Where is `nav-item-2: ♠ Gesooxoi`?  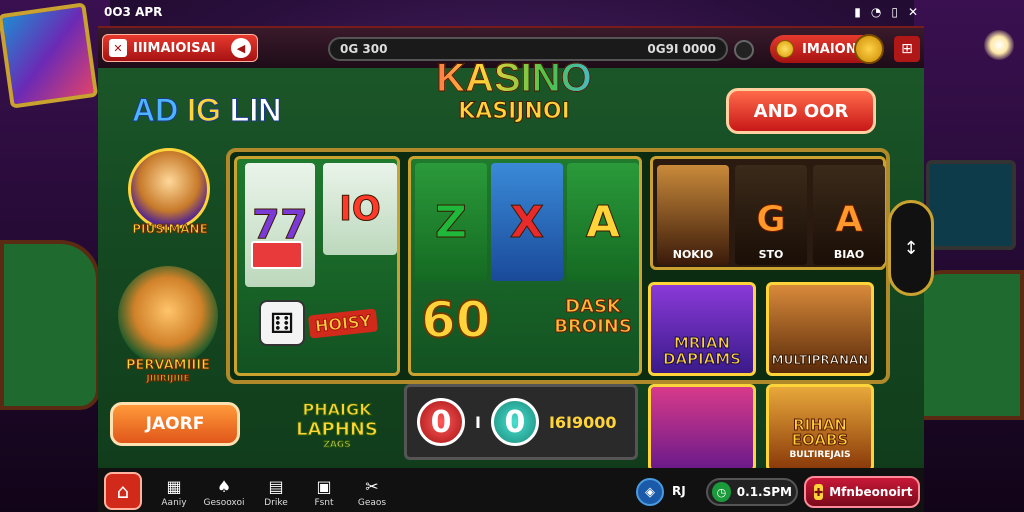 nav-item-2: ♠ Gesooxoi is located at coordinates (224, 492).